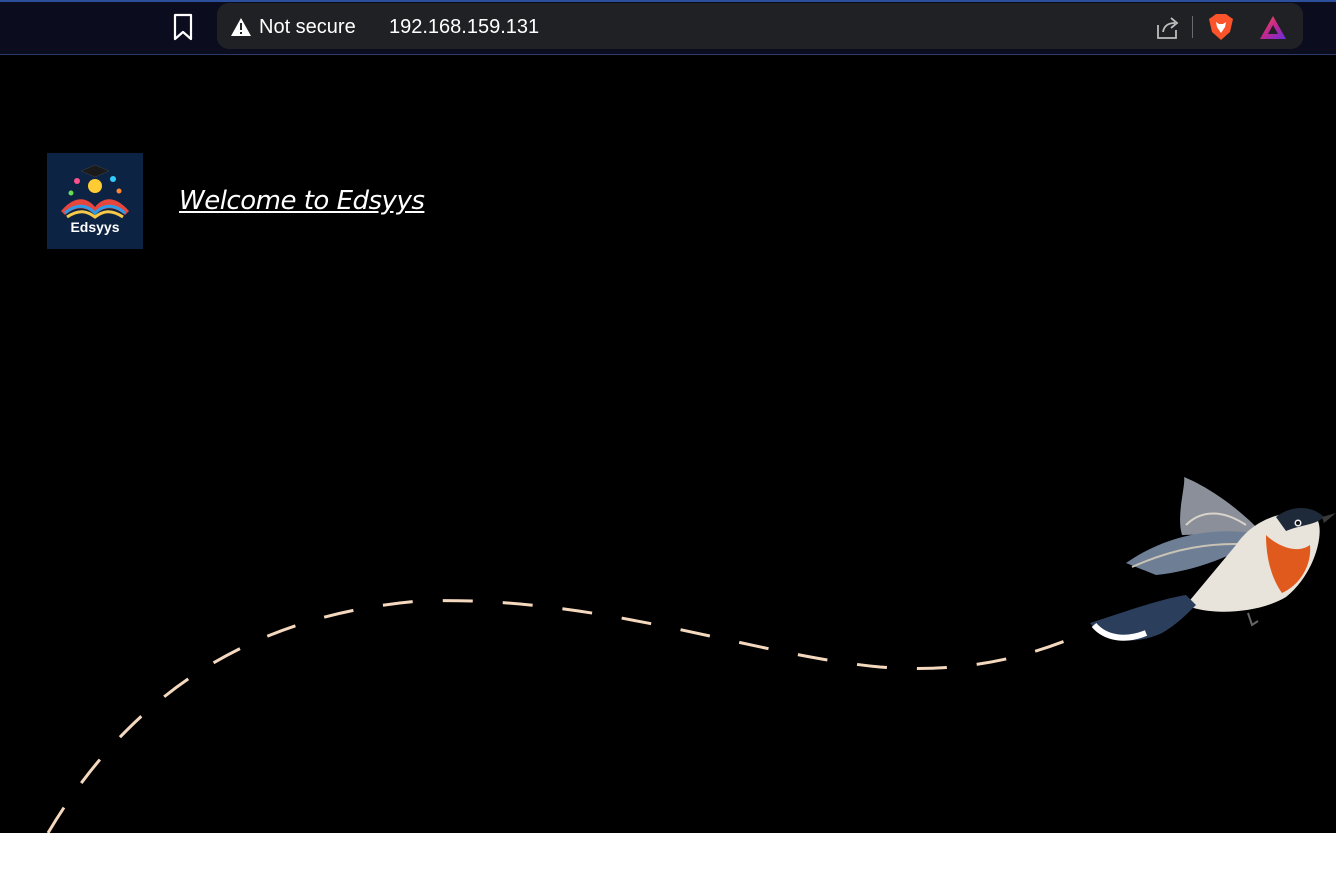 The width and height of the screenshot is (1336, 889). Describe the element at coordinates (1273, 28) in the screenshot. I see `brave-rewards-icon` at that location.